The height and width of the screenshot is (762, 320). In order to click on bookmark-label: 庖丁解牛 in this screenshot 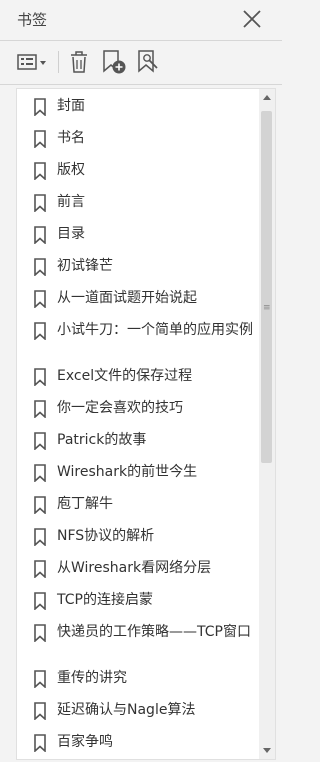, I will do `click(85, 504)`.